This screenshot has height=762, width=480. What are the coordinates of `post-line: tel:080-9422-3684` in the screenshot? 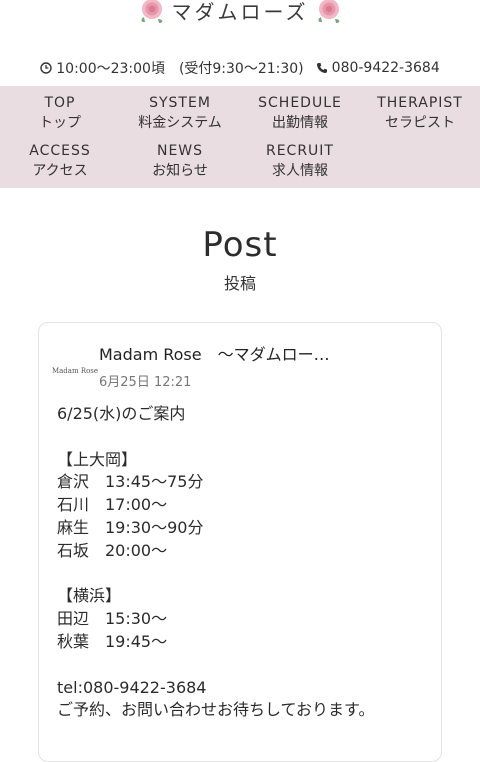 It's located at (132, 687).